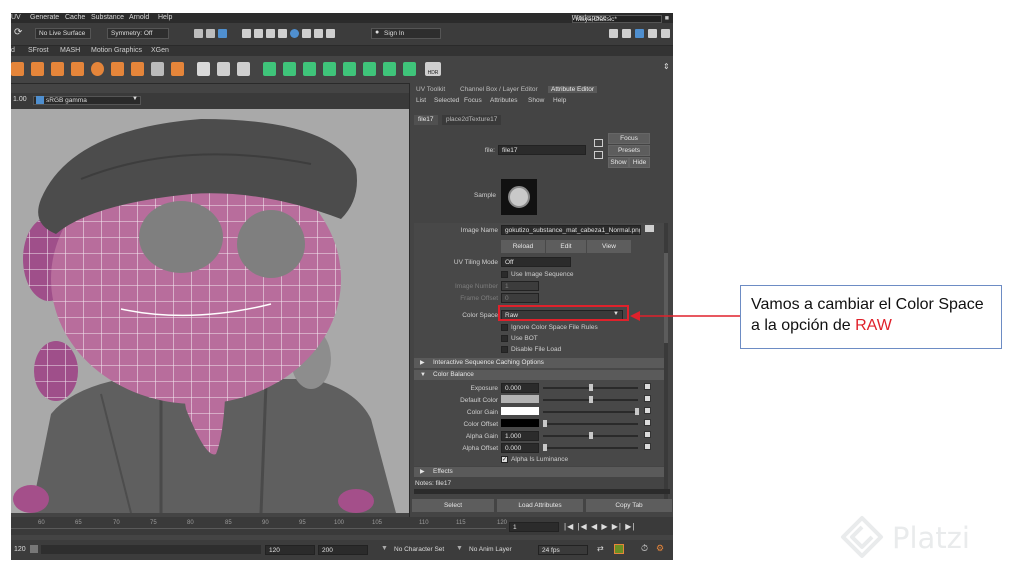  What do you see at coordinates (343, 550) in the screenshot?
I see `anim-end-field: 200` at bounding box center [343, 550].